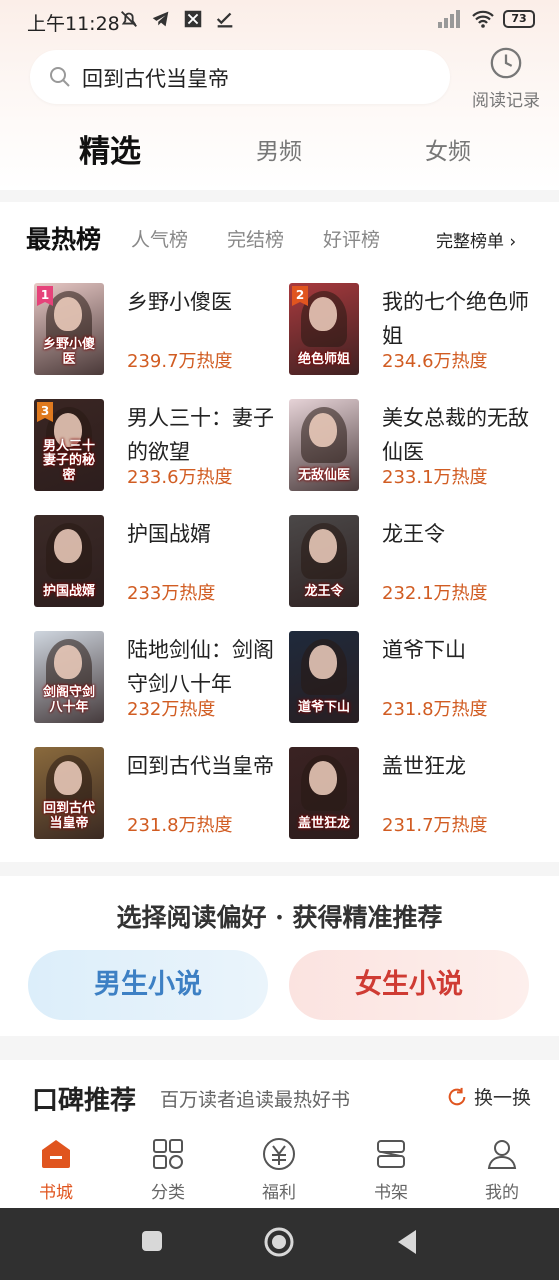  I want to click on nav-bookstore-label: 书城, so click(56, 1193).